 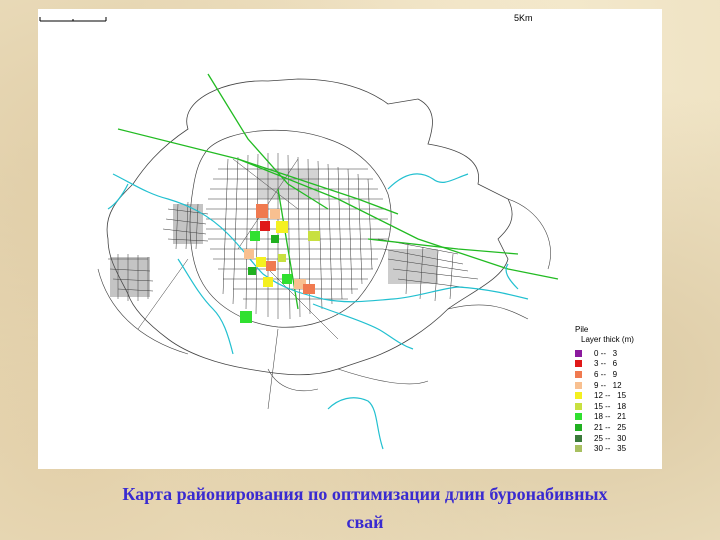 What do you see at coordinates (606, 374) in the screenshot?
I see `legend-label: 6 -- 9` at bounding box center [606, 374].